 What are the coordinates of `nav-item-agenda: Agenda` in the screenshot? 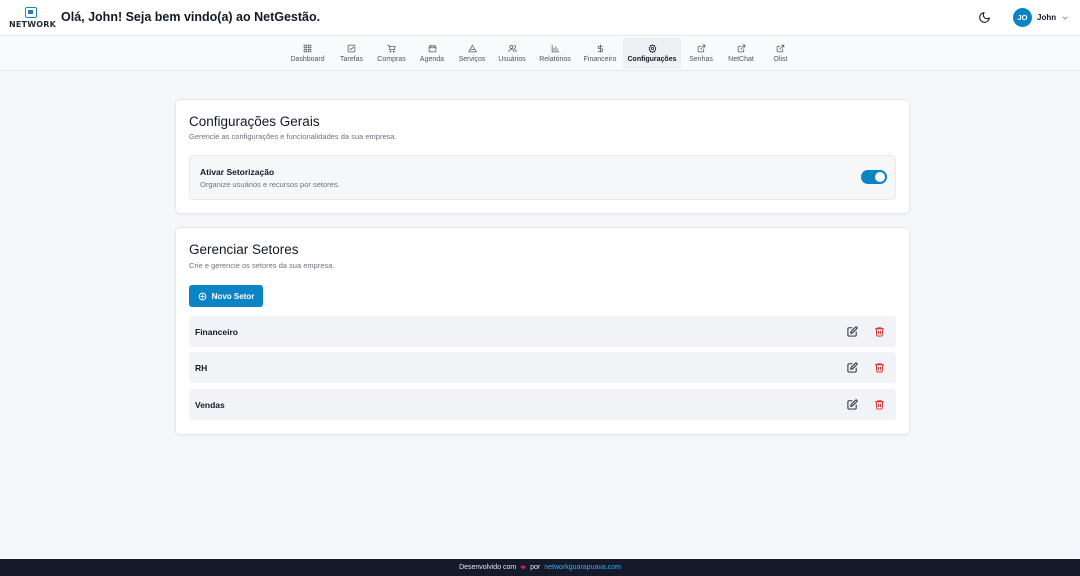 It's located at (432, 53).